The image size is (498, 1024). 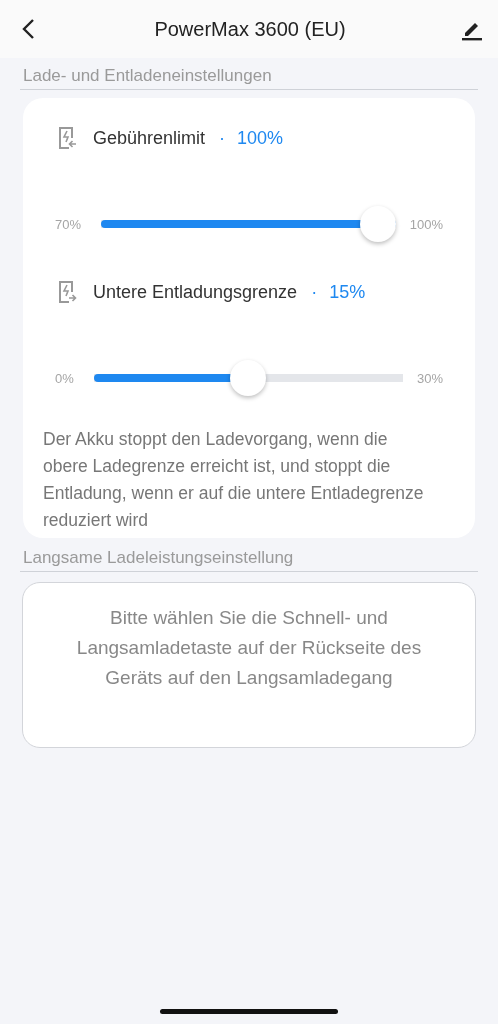 I want to click on min-label: 70%, so click(x=68, y=224).